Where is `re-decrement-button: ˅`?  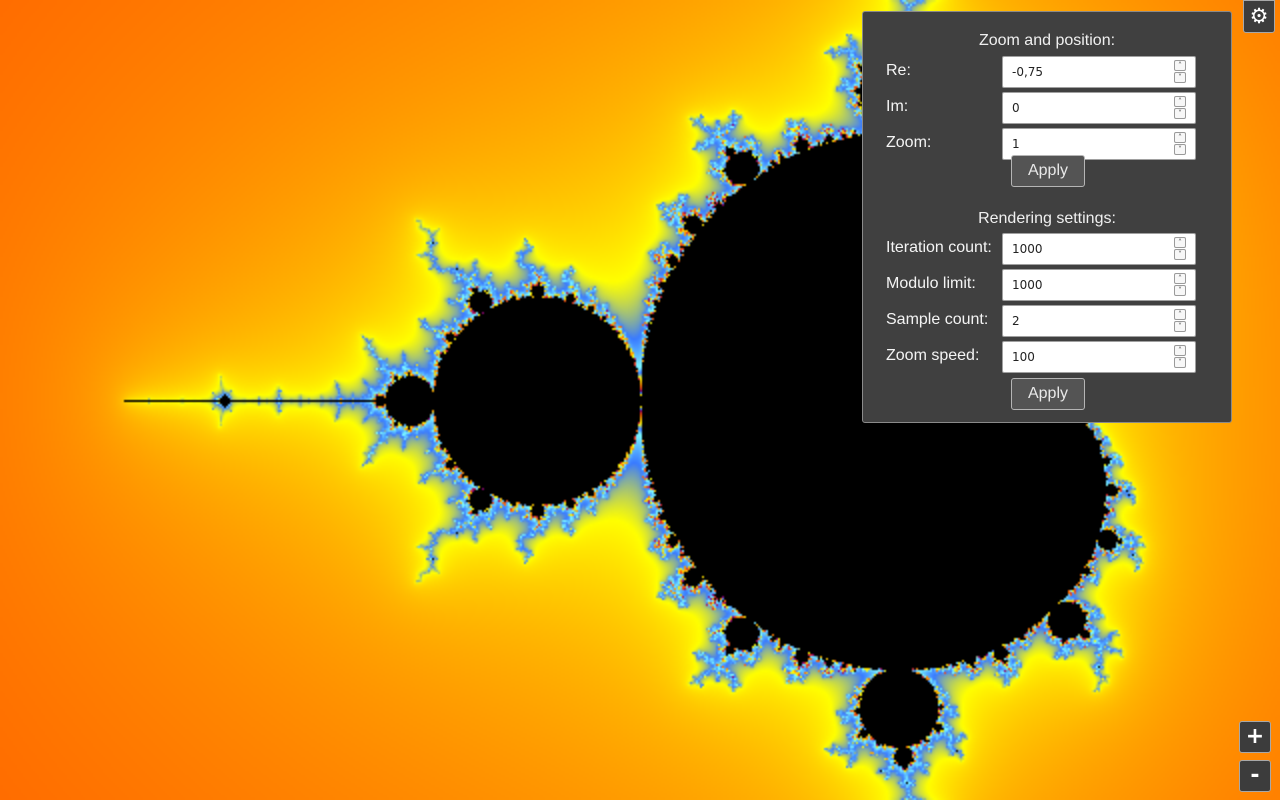 re-decrement-button: ˅ is located at coordinates (1180, 77).